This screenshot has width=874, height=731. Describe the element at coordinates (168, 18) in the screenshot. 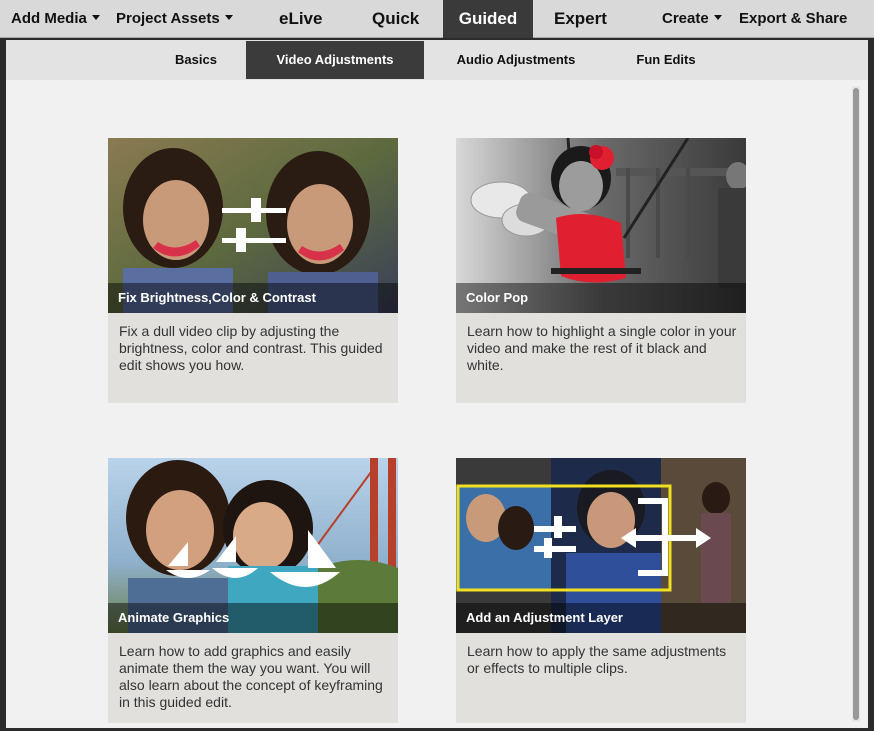

I see `project-assets-label: Project Assets` at that location.